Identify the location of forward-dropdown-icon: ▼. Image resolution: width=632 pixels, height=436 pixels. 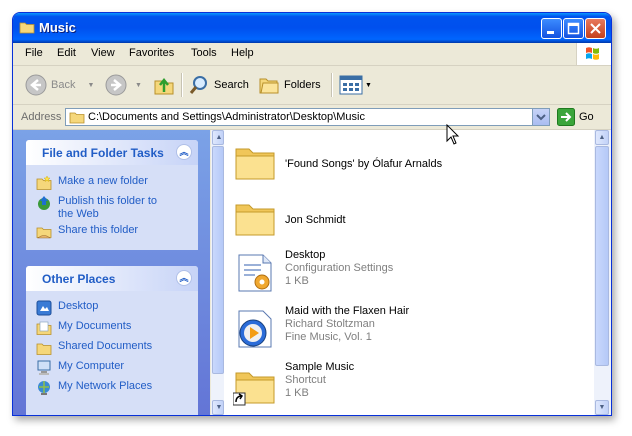
(138, 85).